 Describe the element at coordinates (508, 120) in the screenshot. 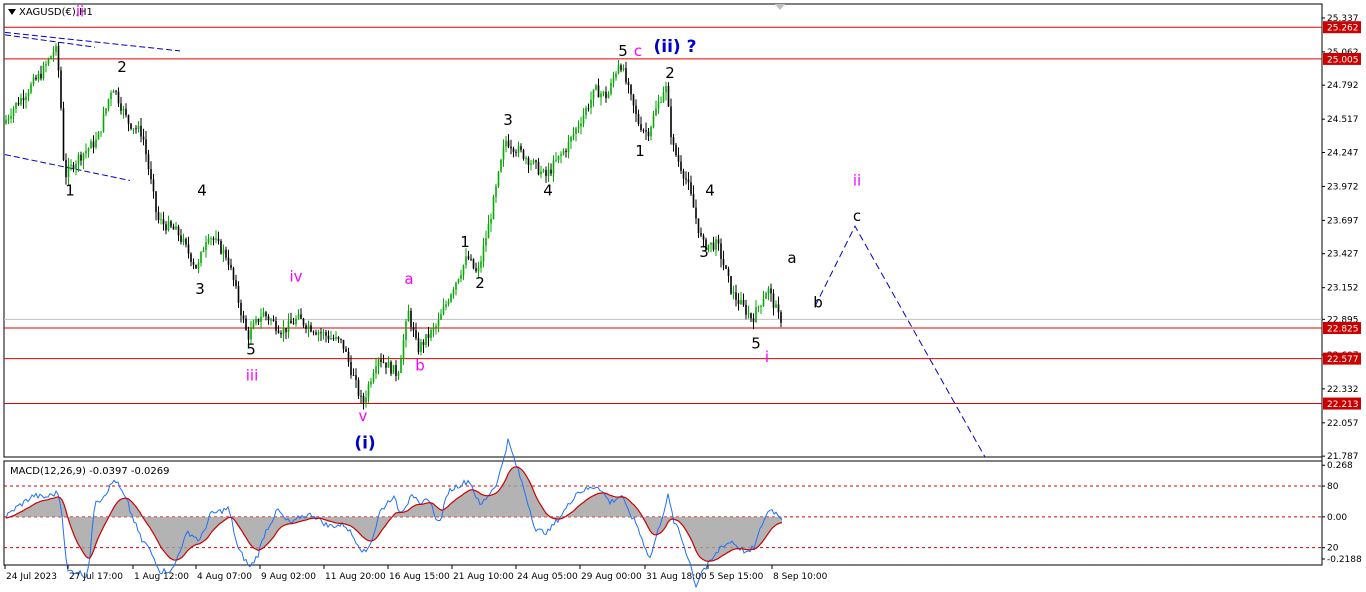

I see `wave-label: 3` at that location.